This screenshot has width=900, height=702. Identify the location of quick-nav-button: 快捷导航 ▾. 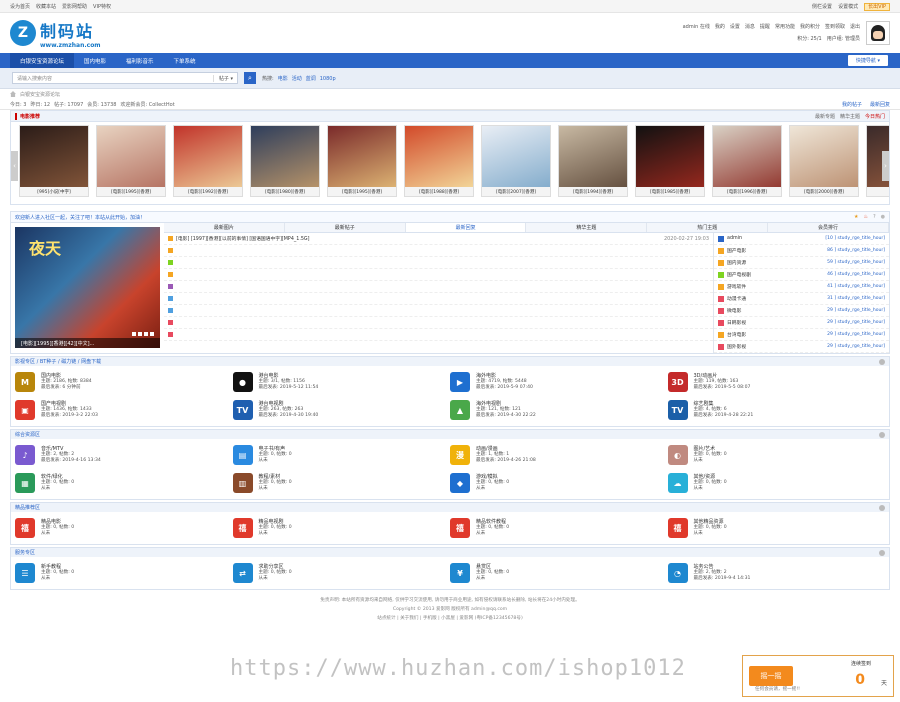
(867, 60).